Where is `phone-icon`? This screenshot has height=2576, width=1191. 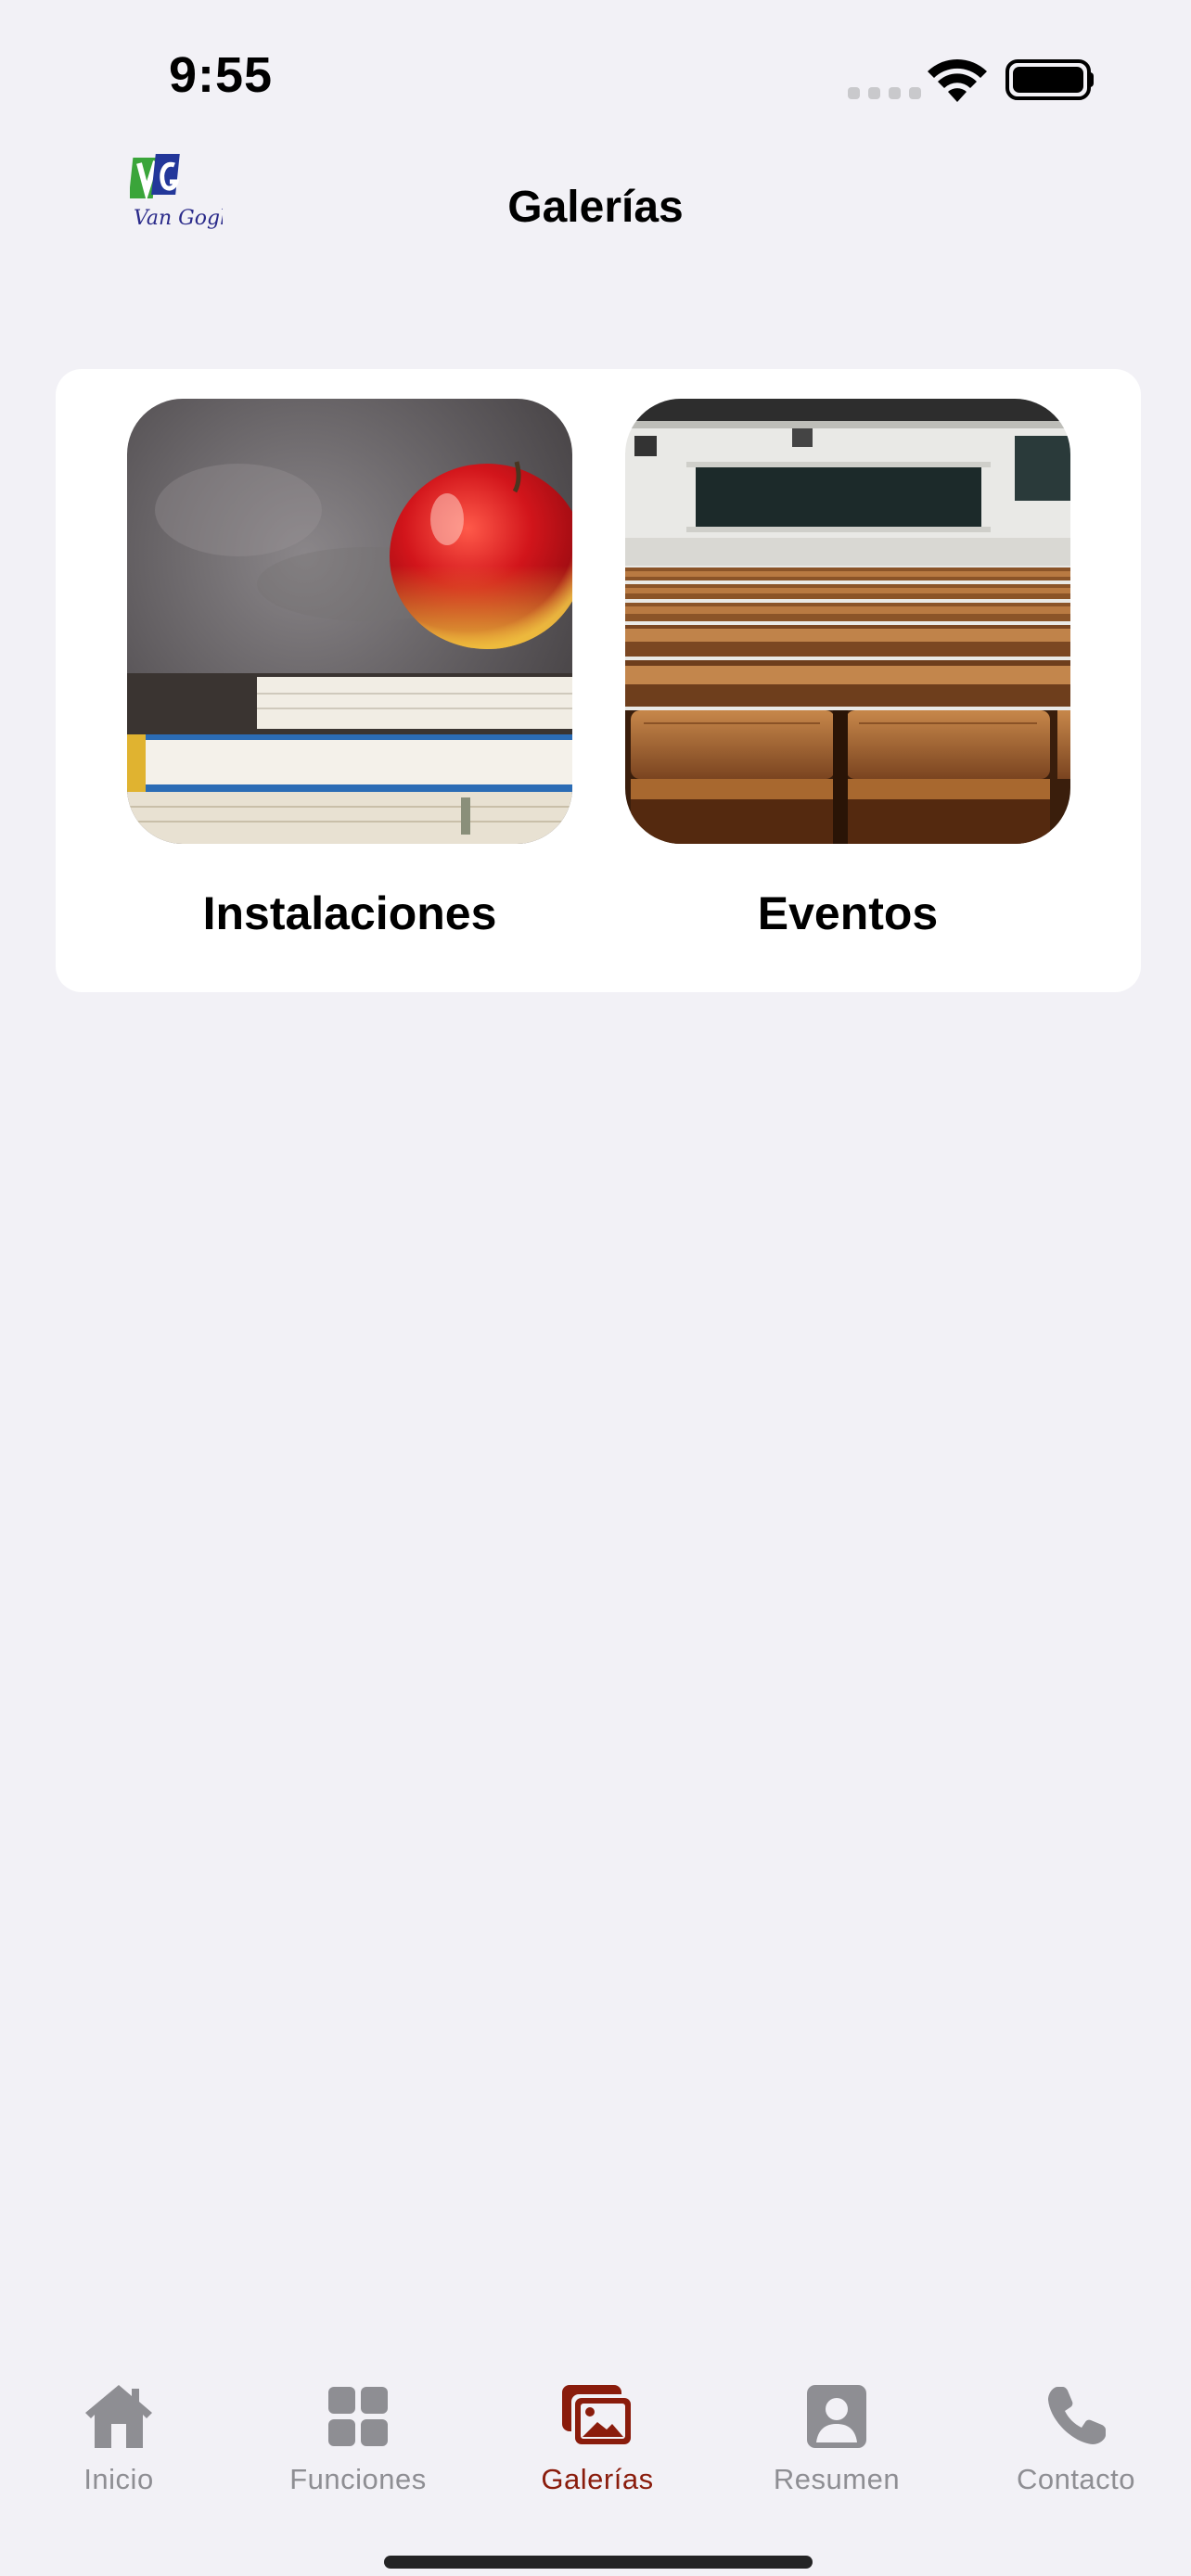 phone-icon is located at coordinates (1077, 2415).